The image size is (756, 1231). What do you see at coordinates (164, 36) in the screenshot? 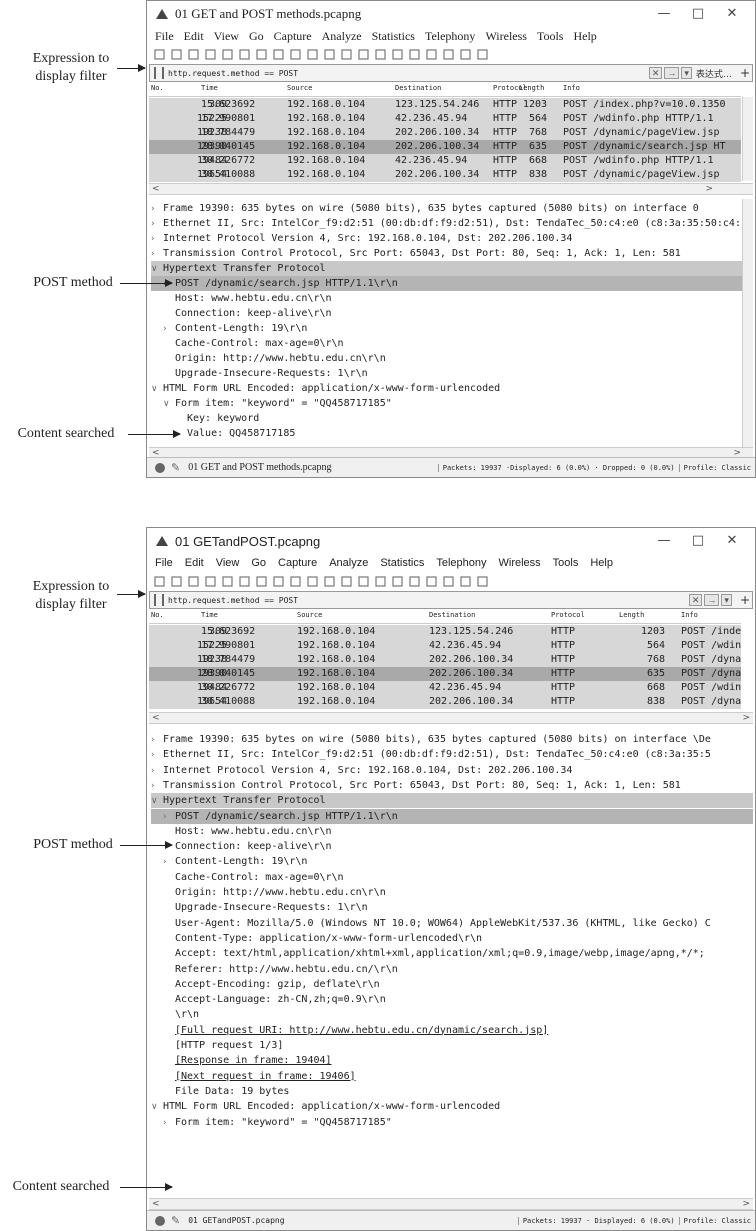
I see `menu-file: File` at bounding box center [164, 36].